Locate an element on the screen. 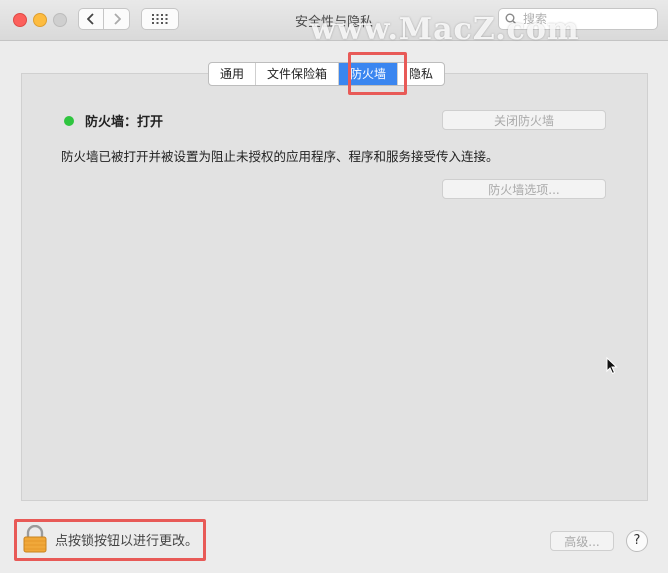 The image size is (668, 573). lock-highlight is located at coordinates (110, 540).